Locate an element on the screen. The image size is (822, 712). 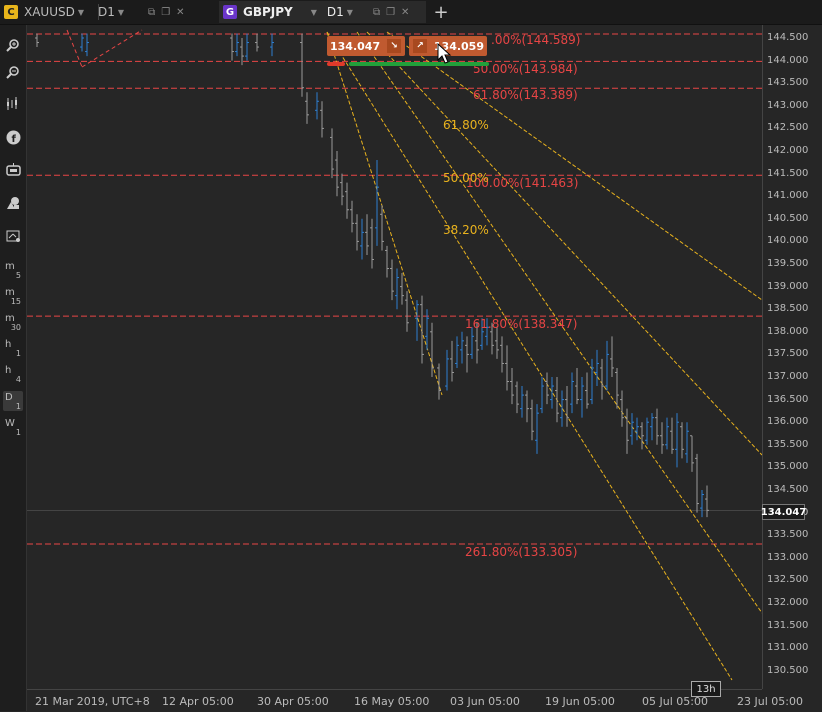
left-toolbar: f m5 m 15 m 30 h1 h4 D1 W1 is located at coordinates (13, 368).